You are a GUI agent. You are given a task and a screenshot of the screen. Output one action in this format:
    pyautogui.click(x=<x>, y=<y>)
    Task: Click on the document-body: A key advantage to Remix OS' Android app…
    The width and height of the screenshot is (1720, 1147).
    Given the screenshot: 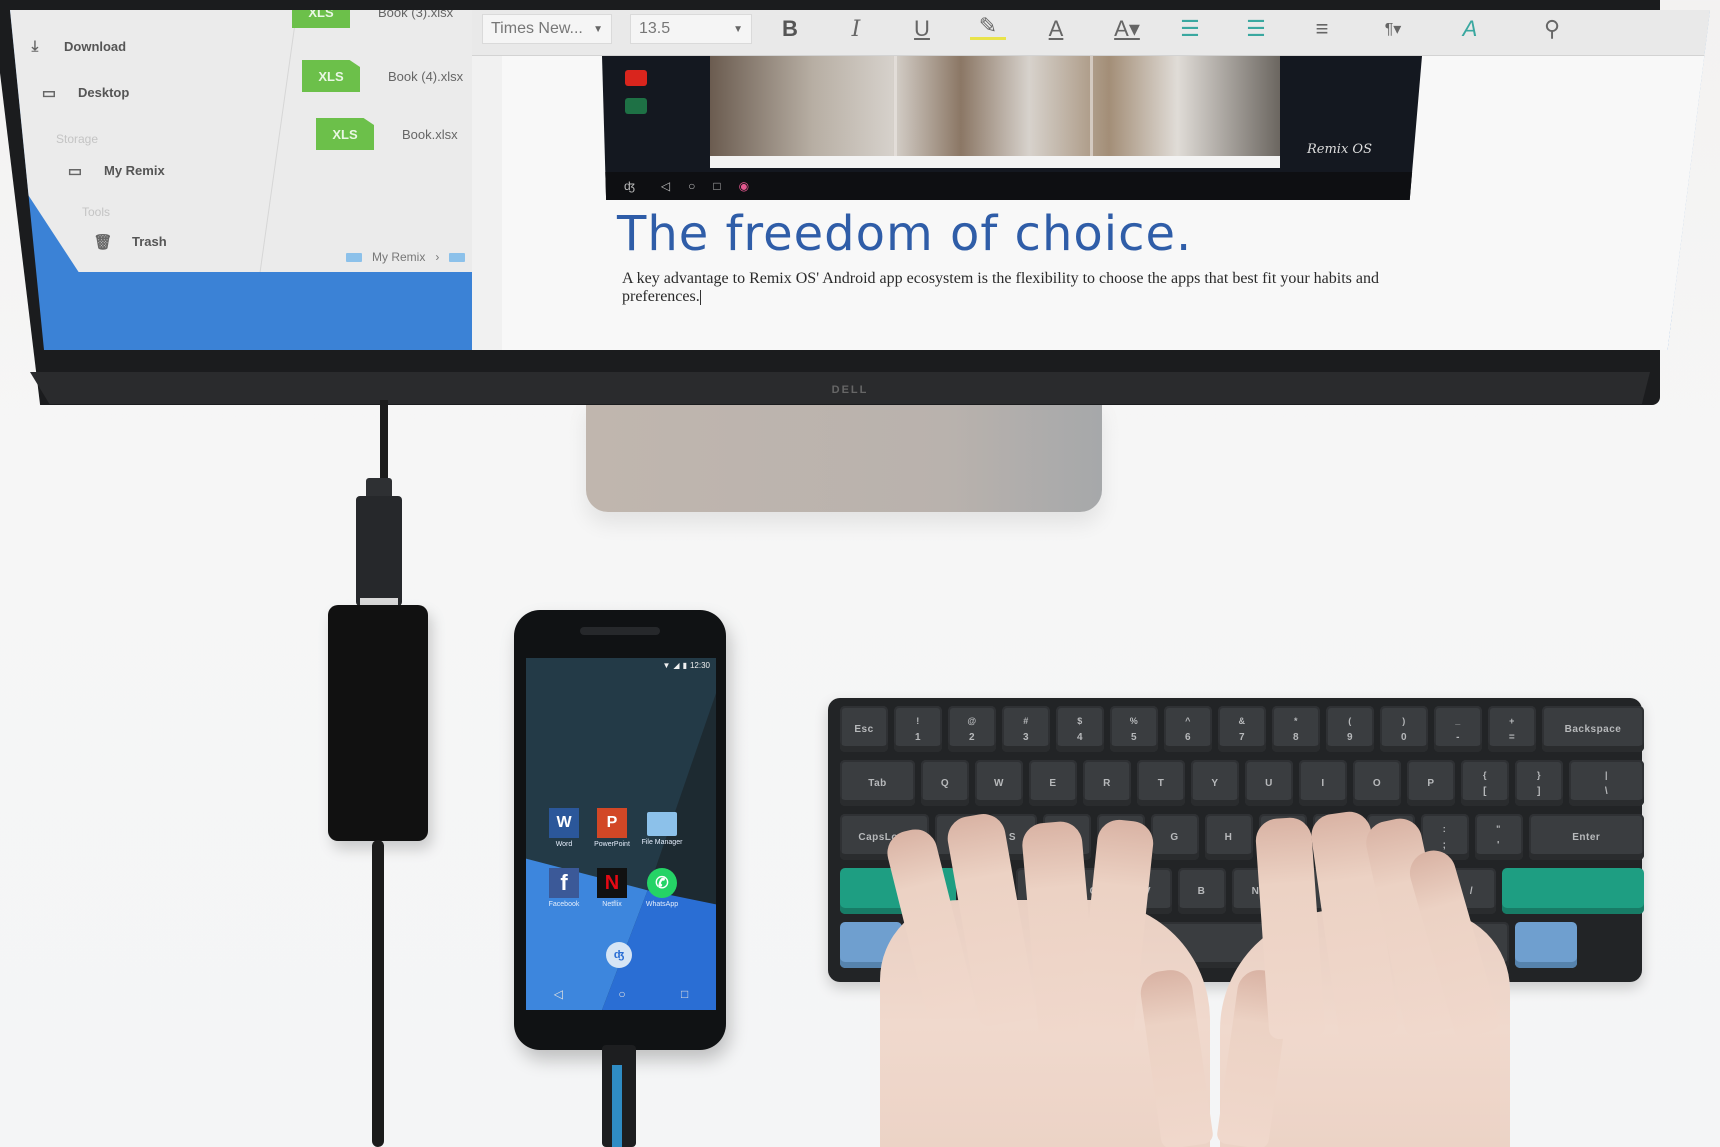 What is the action you would take?
    pyautogui.click(x=1022, y=288)
    